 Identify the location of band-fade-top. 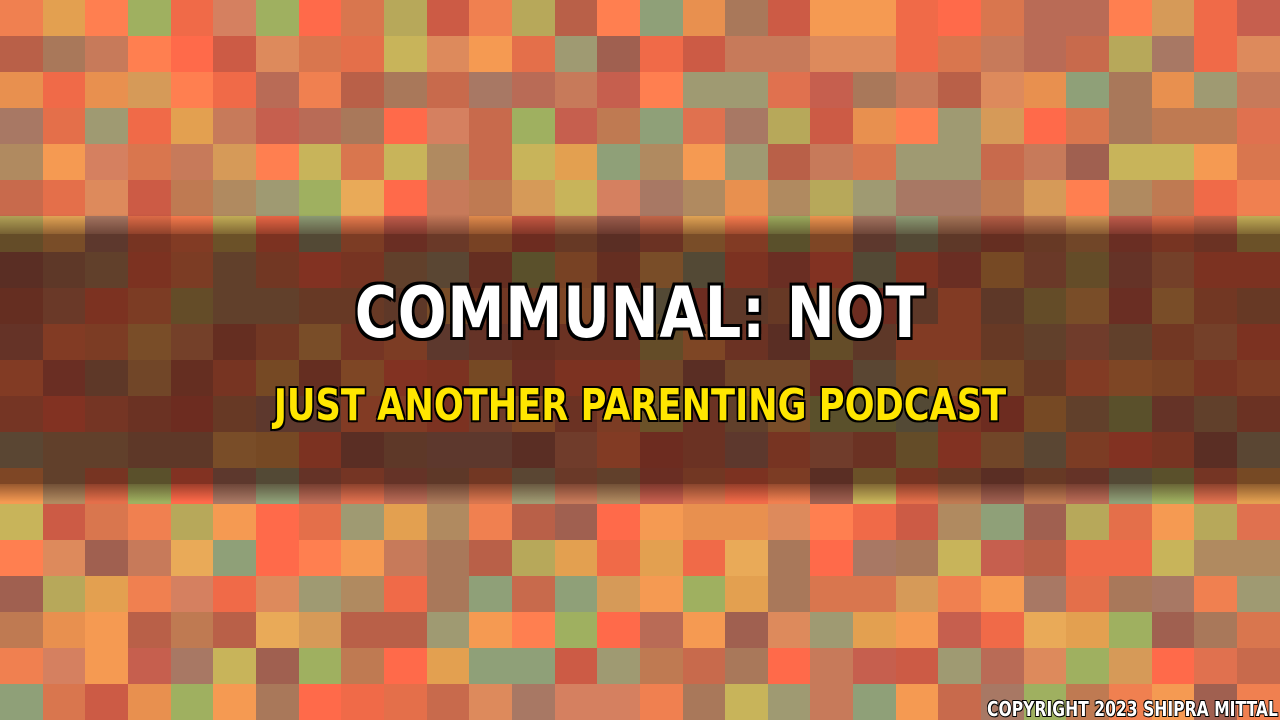
(640, 224).